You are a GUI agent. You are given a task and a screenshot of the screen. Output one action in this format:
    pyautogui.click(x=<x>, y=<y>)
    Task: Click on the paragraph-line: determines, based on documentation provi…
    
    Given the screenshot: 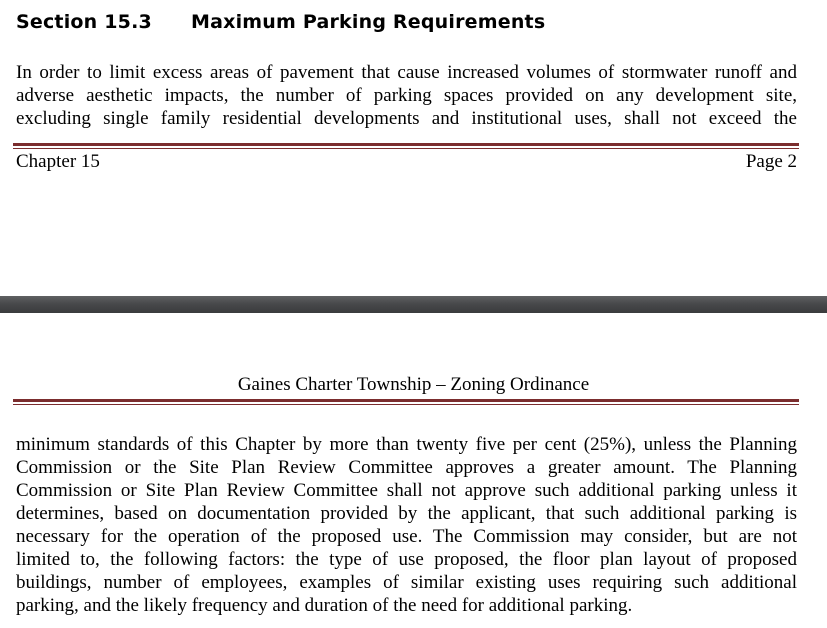 What is the action you would take?
    pyautogui.click(x=406, y=513)
    